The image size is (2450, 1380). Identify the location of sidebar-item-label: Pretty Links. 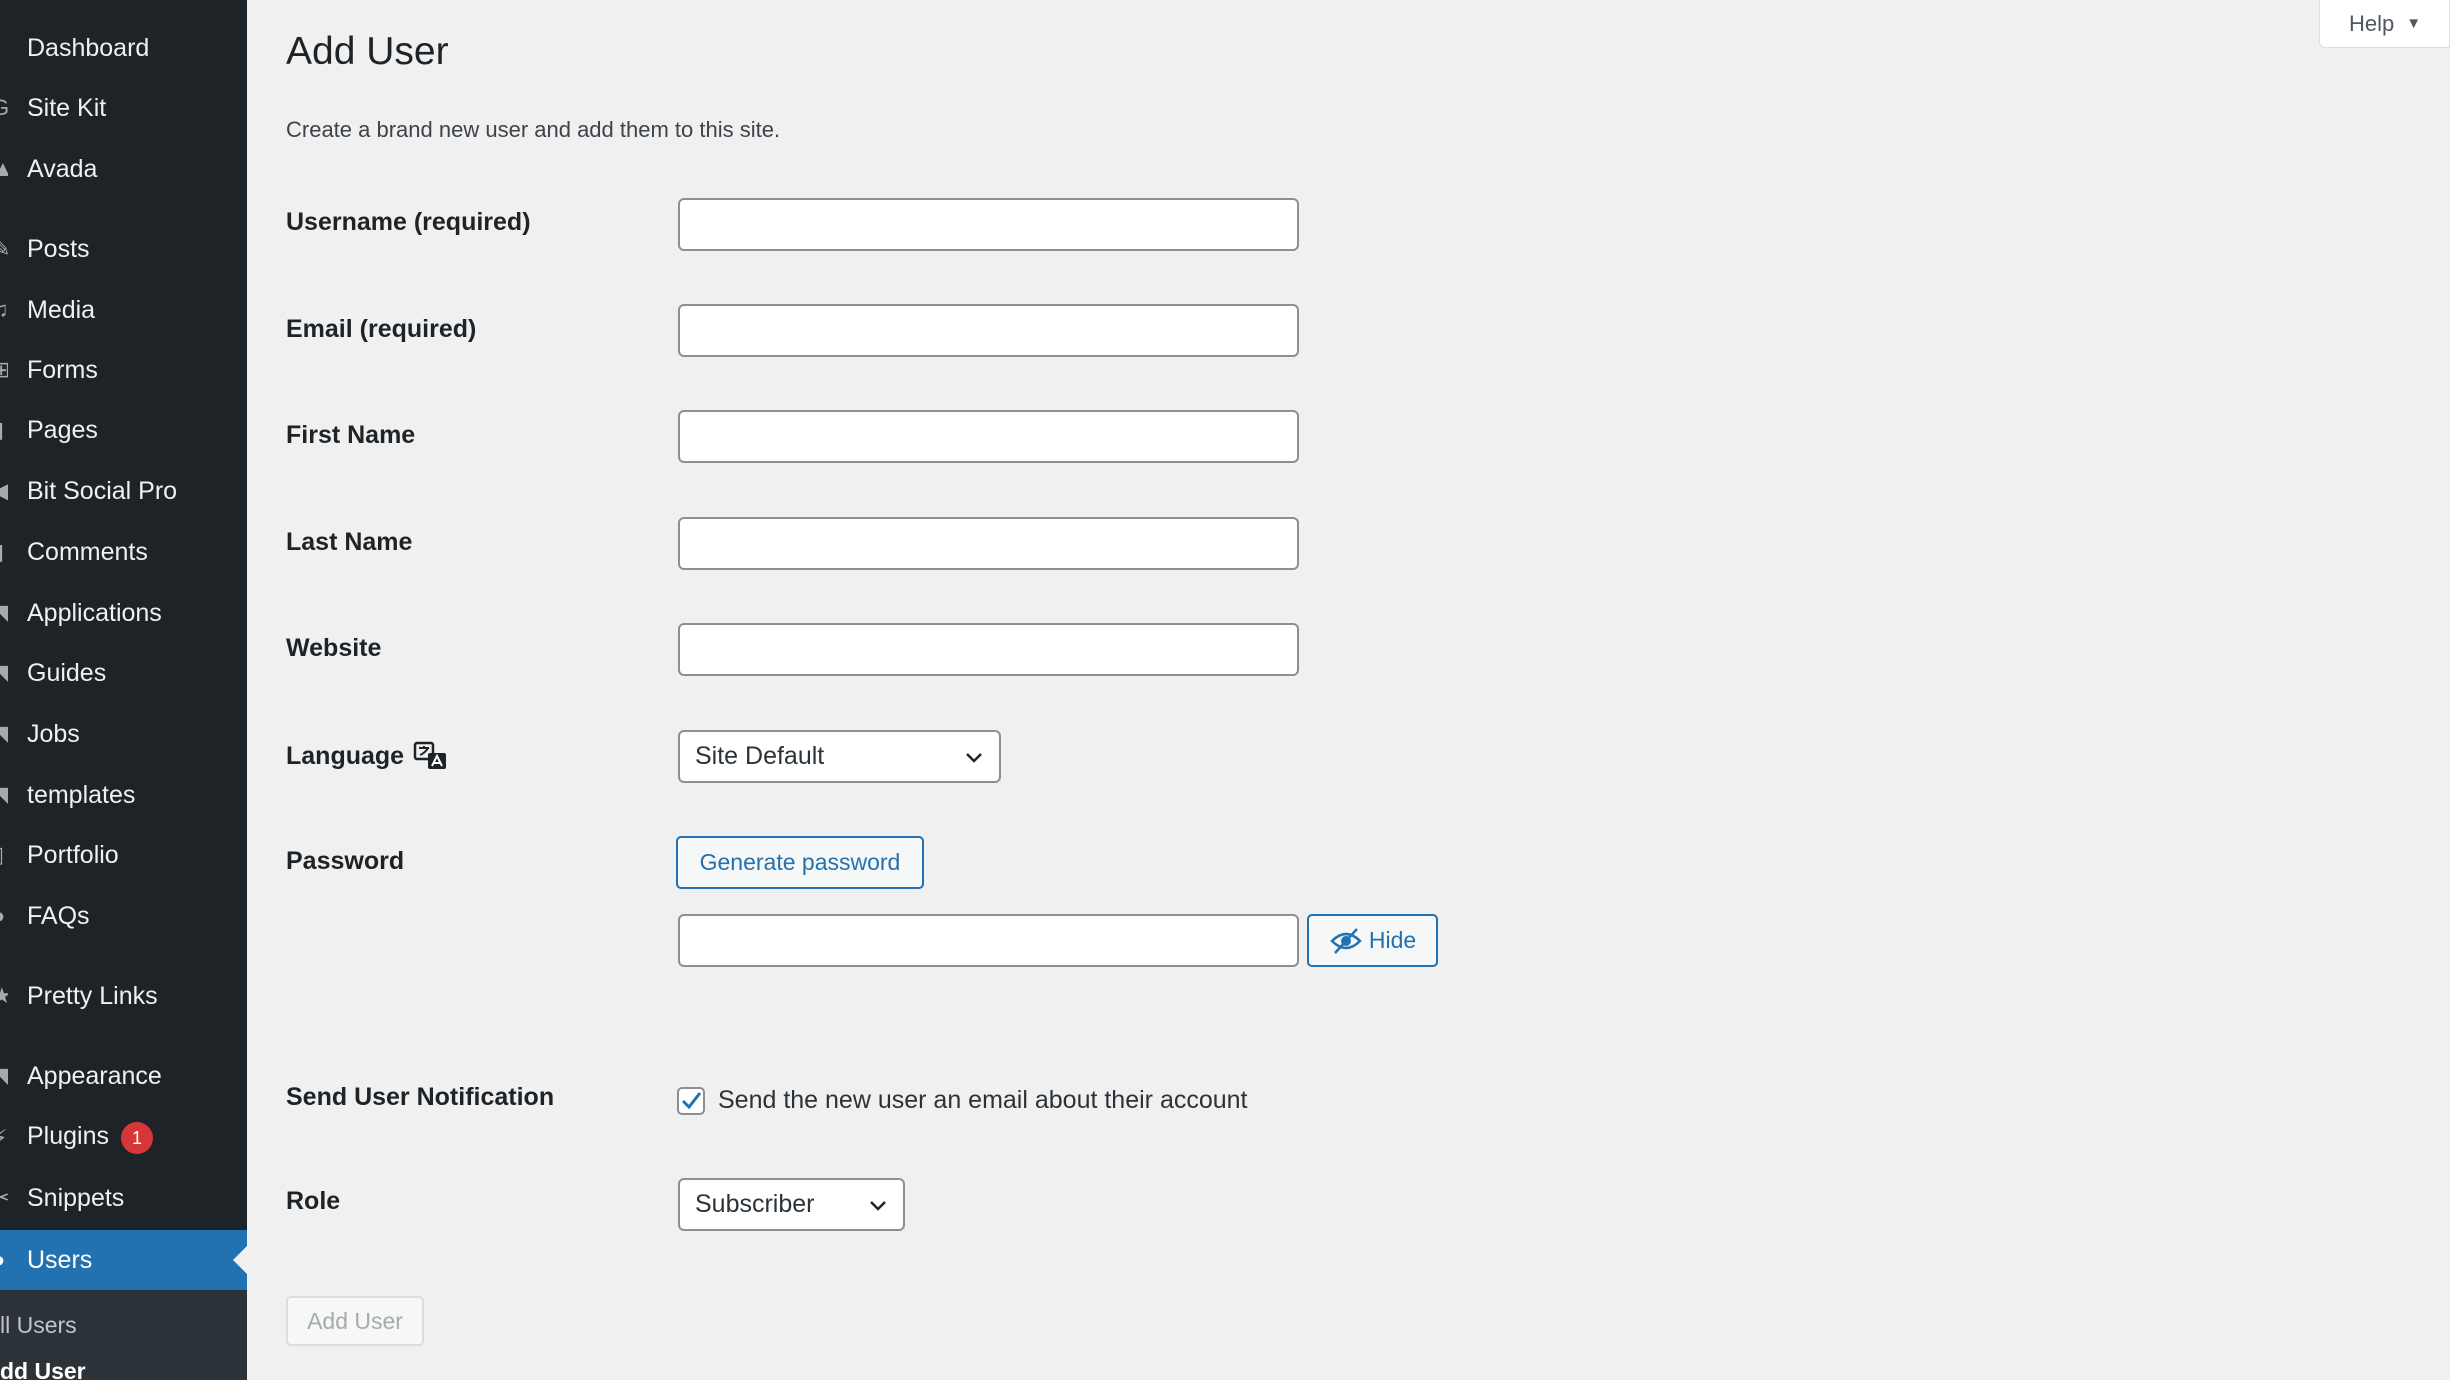
(92, 995).